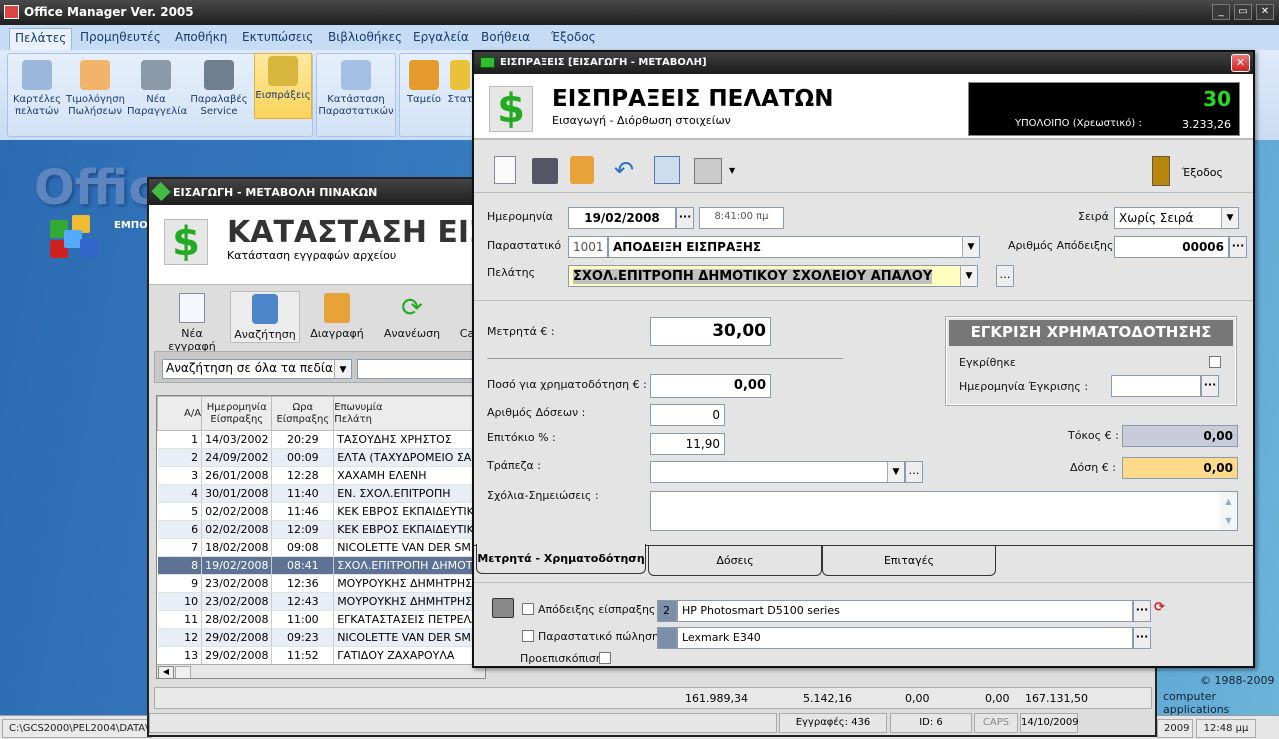 Image resolution: width=1279 pixels, height=739 pixels. What do you see at coordinates (1142, 611) in the screenshot?
I see `receipt-printer-button: ···` at bounding box center [1142, 611].